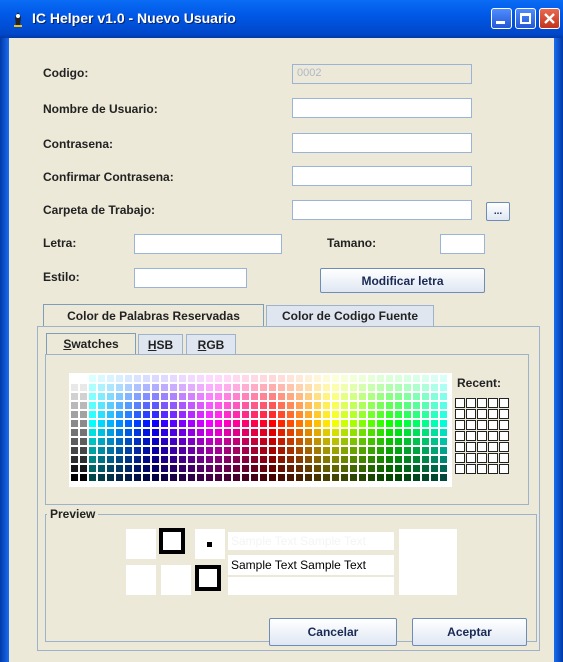  Describe the element at coordinates (153, 315) in the screenshot. I see `tab-color-palabras-reservadas: Color de Palabras Reservadas` at that location.